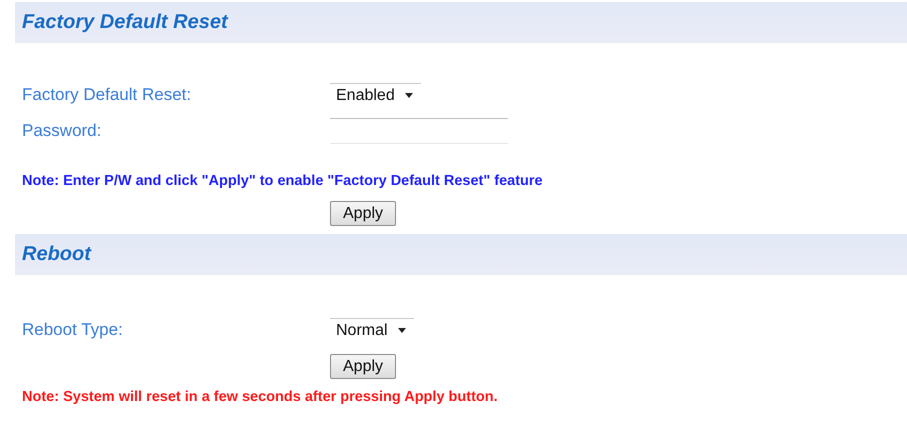 This screenshot has width=907, height=435. Describe the element at coordinates (283, 181) in the screenshot. I see `note-text: Note: Enter P/W and click "Apply" to enable "Factory Default Reset" feature` at that location.